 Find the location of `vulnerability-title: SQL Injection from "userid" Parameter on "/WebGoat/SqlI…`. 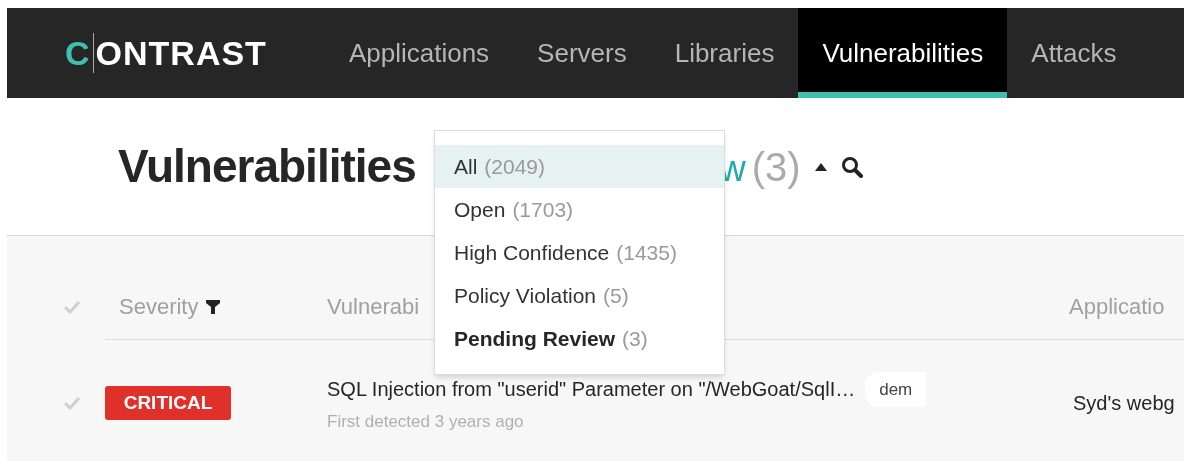

vulnerability-title: SQL Injection from "userid" Parameter on "/WebGoat/SqlI… is located at coordinates (591, 389).